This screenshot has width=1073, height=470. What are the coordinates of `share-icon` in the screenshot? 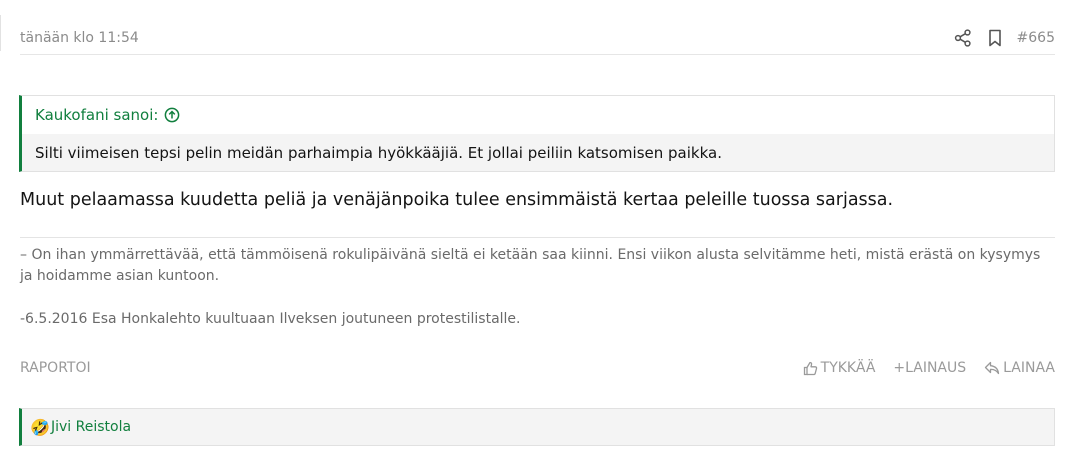 It's located at (963, 38).